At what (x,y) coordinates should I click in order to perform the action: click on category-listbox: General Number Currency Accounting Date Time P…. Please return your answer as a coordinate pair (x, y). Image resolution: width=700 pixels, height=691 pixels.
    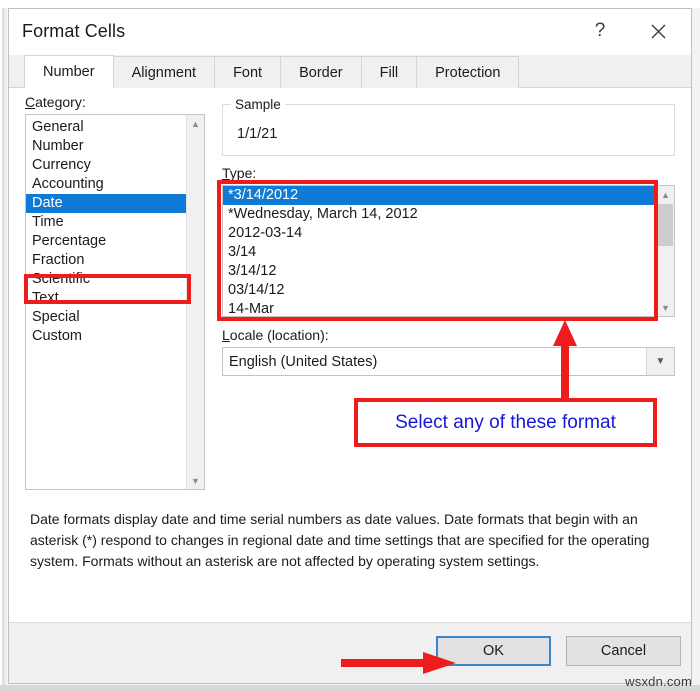
    Looking at the image, I should click on (115, 302).